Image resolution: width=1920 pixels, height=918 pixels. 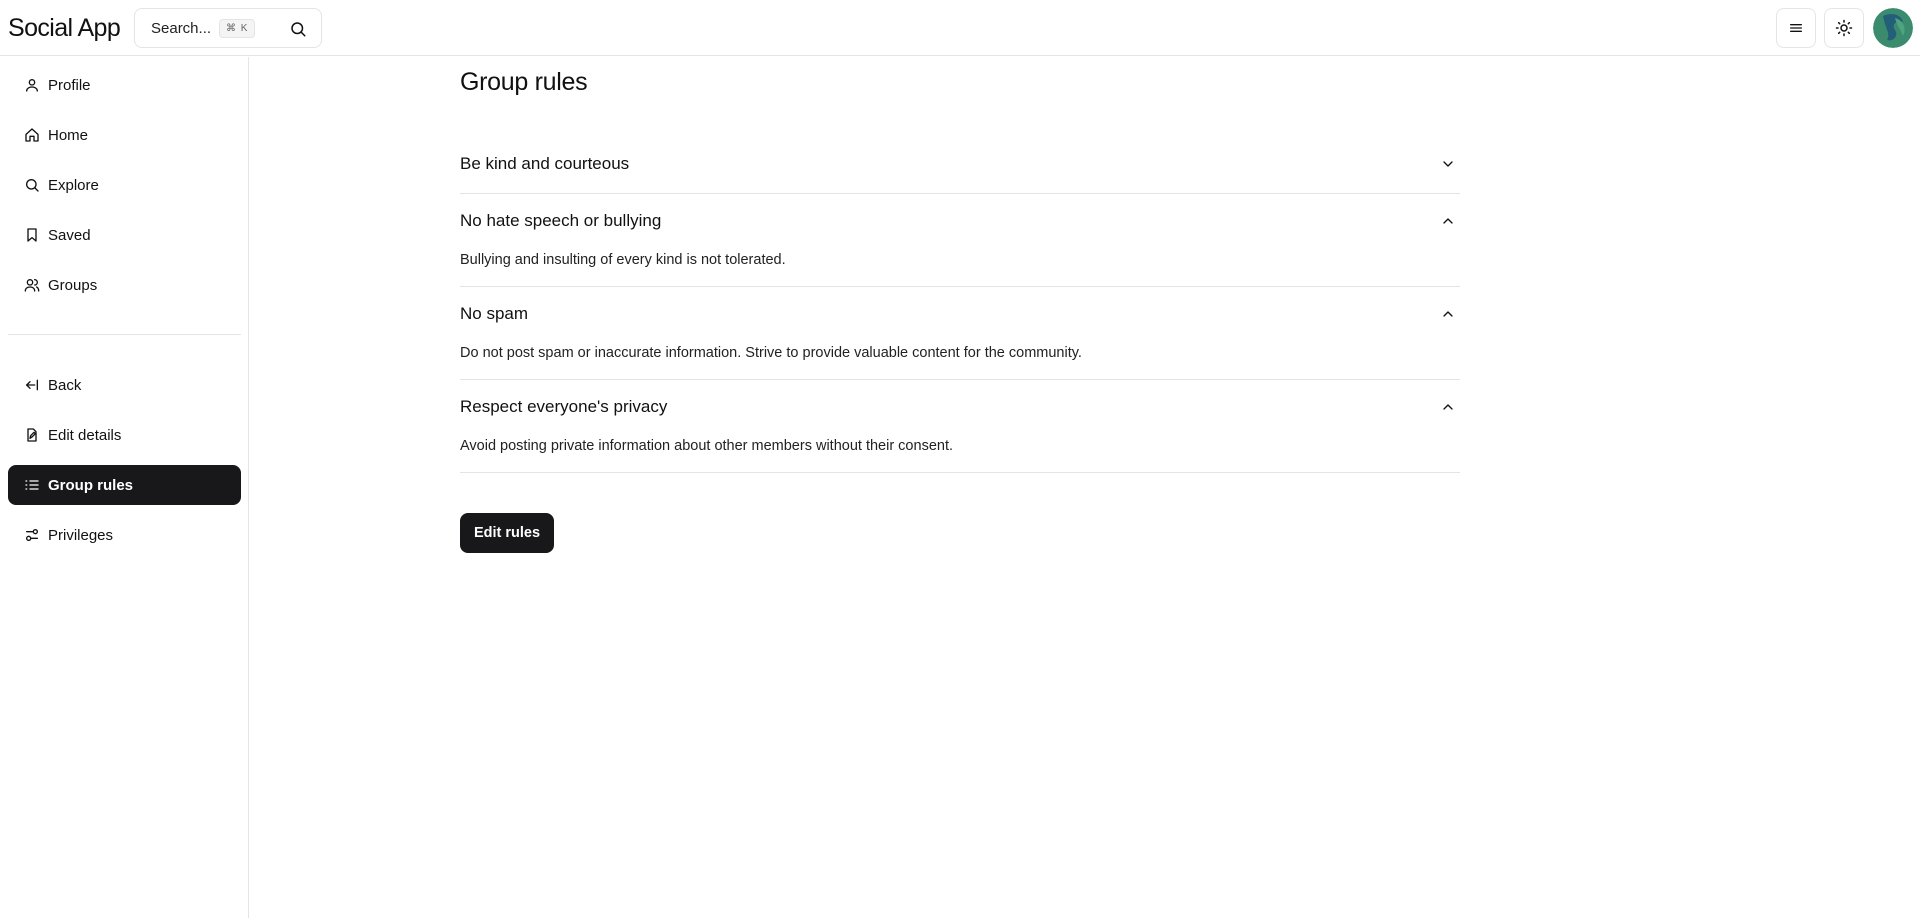 What do you see at coordinates (1448, 164) in the screenshot?
I see `chevron-down-icon` at bounding box center [1448, 164].